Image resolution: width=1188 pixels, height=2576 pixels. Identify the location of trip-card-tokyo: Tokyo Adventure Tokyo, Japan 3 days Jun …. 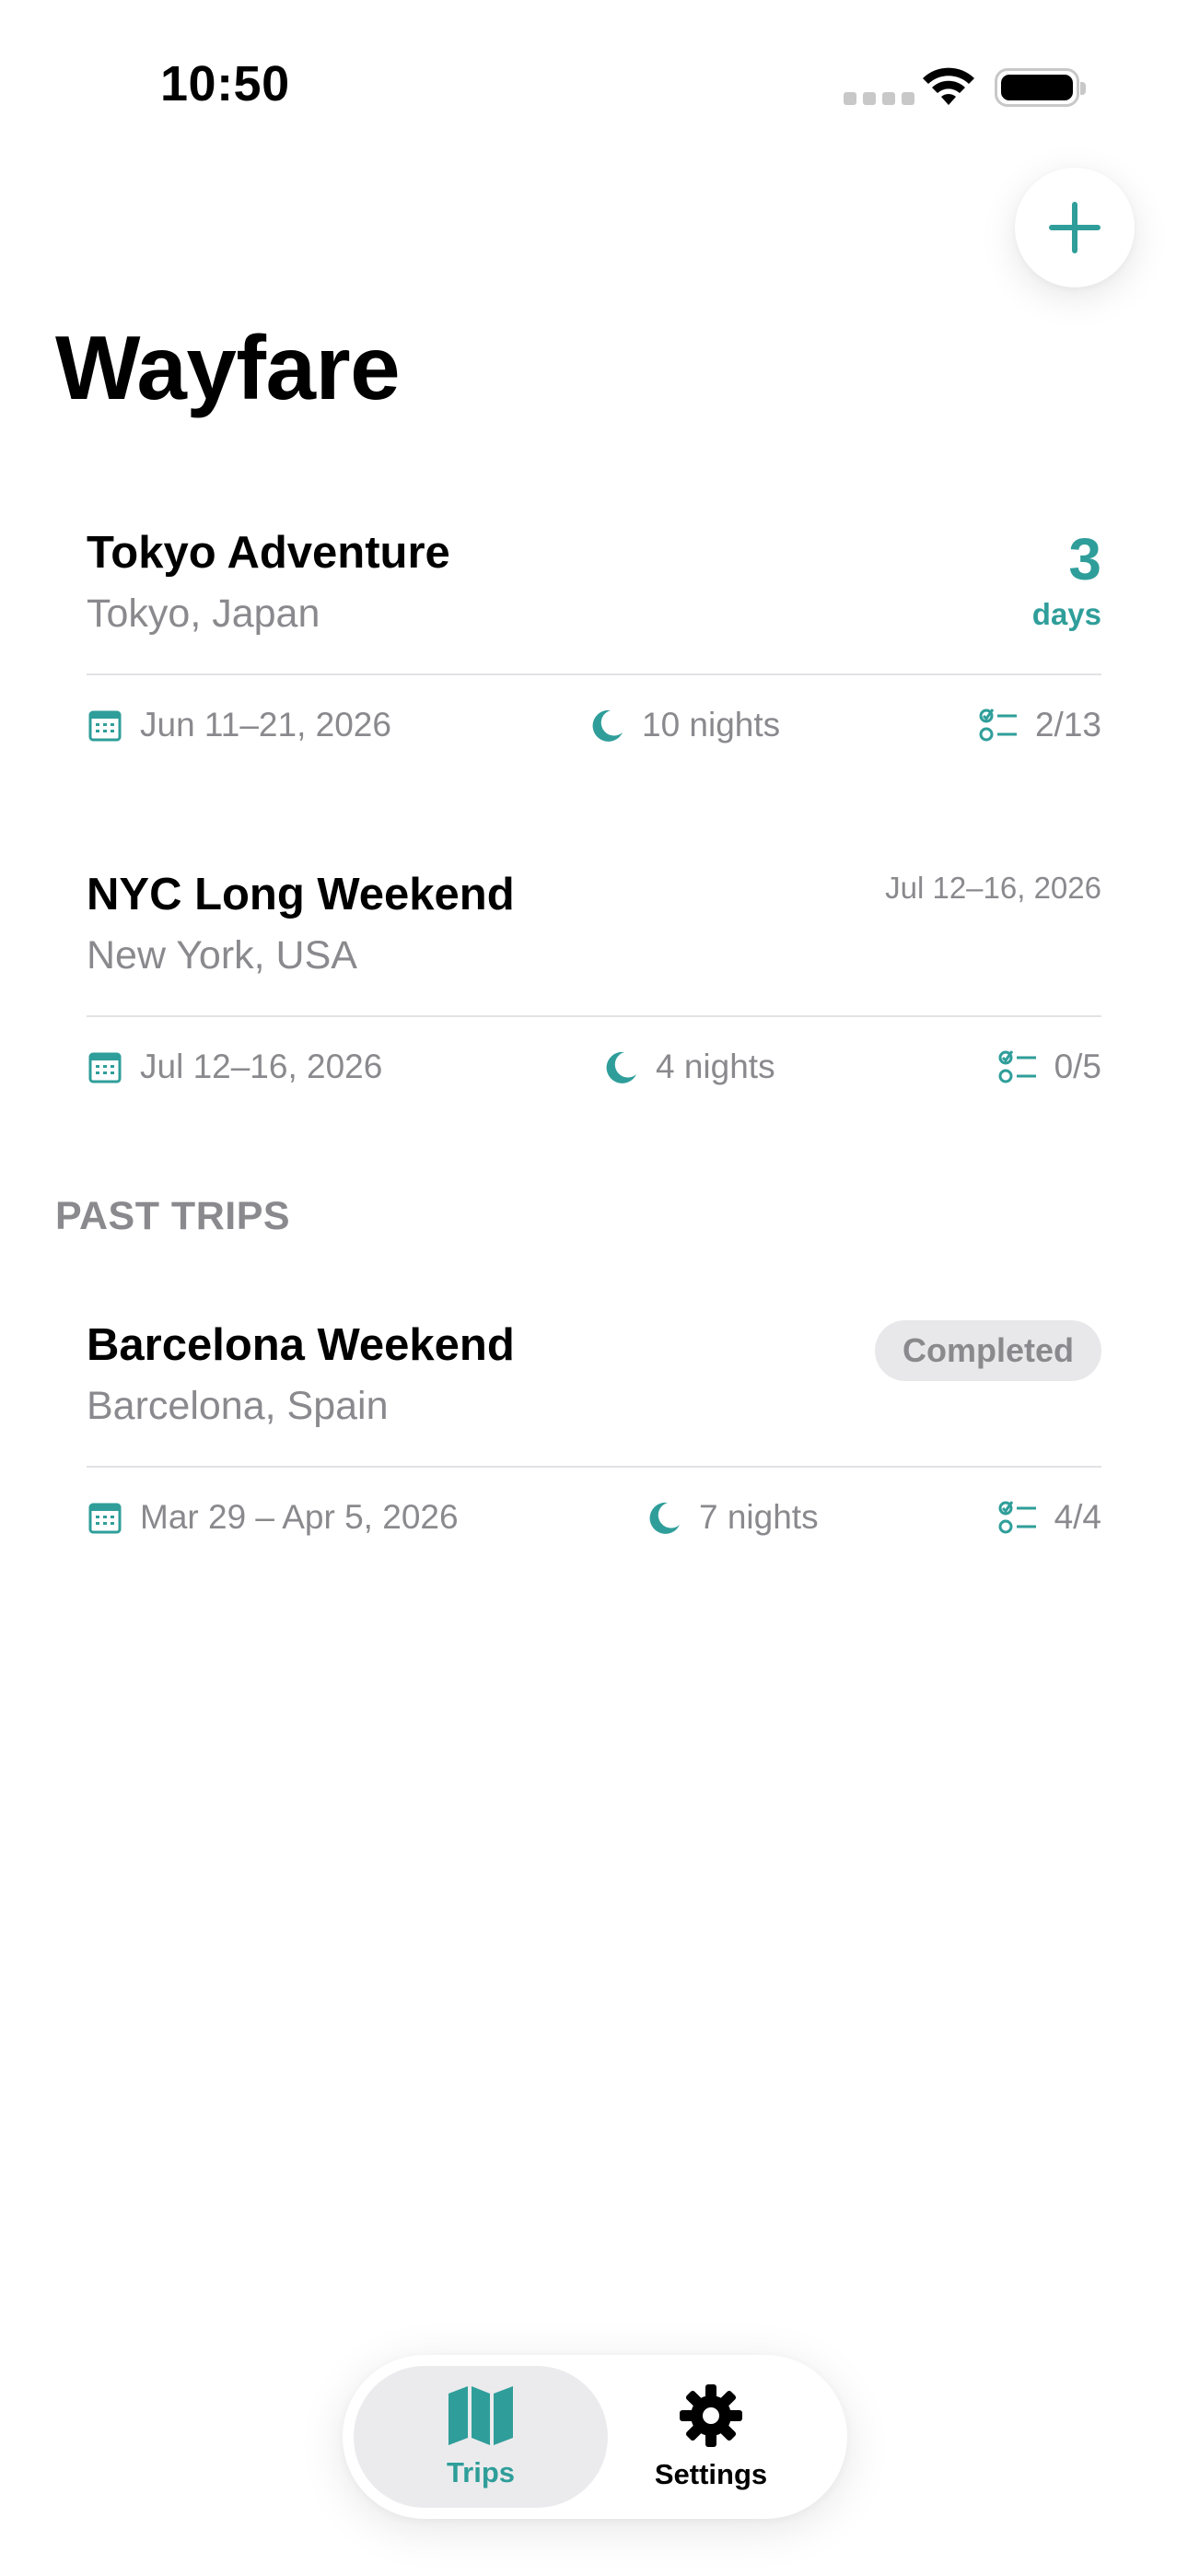
(594, 649).